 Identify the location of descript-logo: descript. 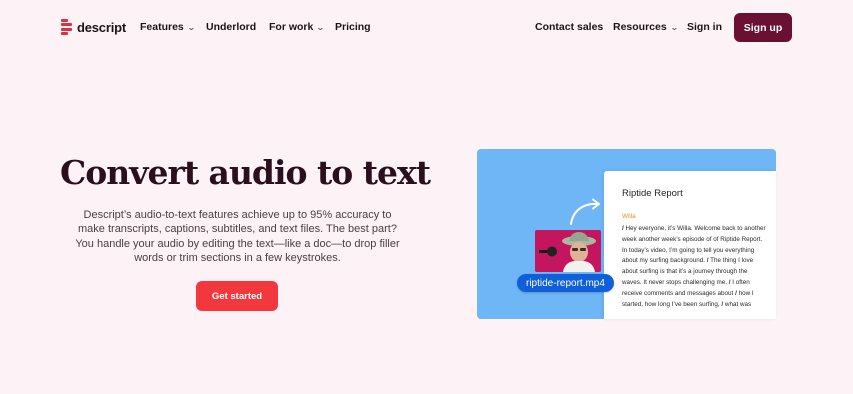
(93, 27).